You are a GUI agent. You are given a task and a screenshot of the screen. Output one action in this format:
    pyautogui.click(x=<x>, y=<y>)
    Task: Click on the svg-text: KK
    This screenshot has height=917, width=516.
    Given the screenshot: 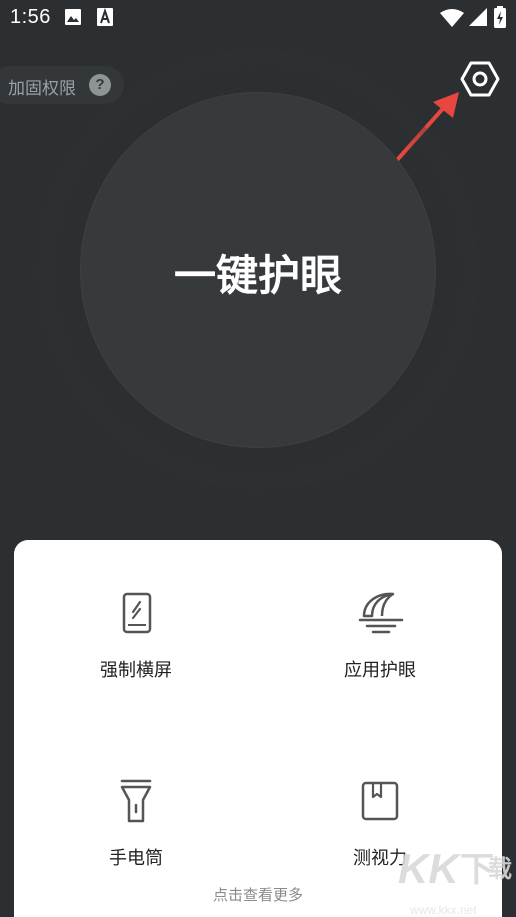 What is the action you would take?
    pyautogui.click(x=429, y=868)
    